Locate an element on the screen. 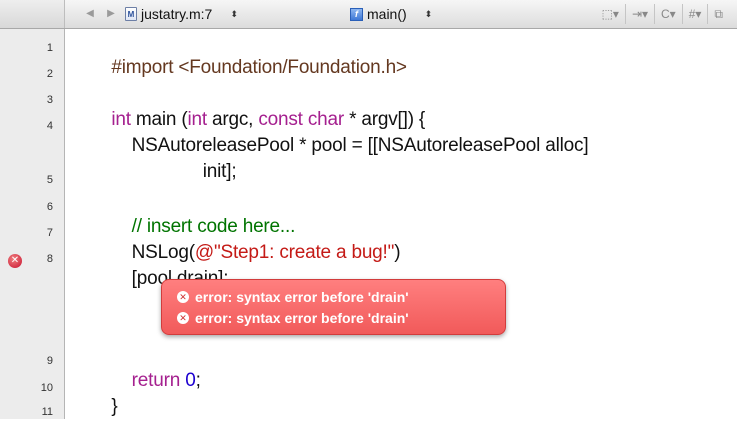 This screenshot has width=737, height=440. back-arrow-icon: ◀ is located at coordinates (90, 14).